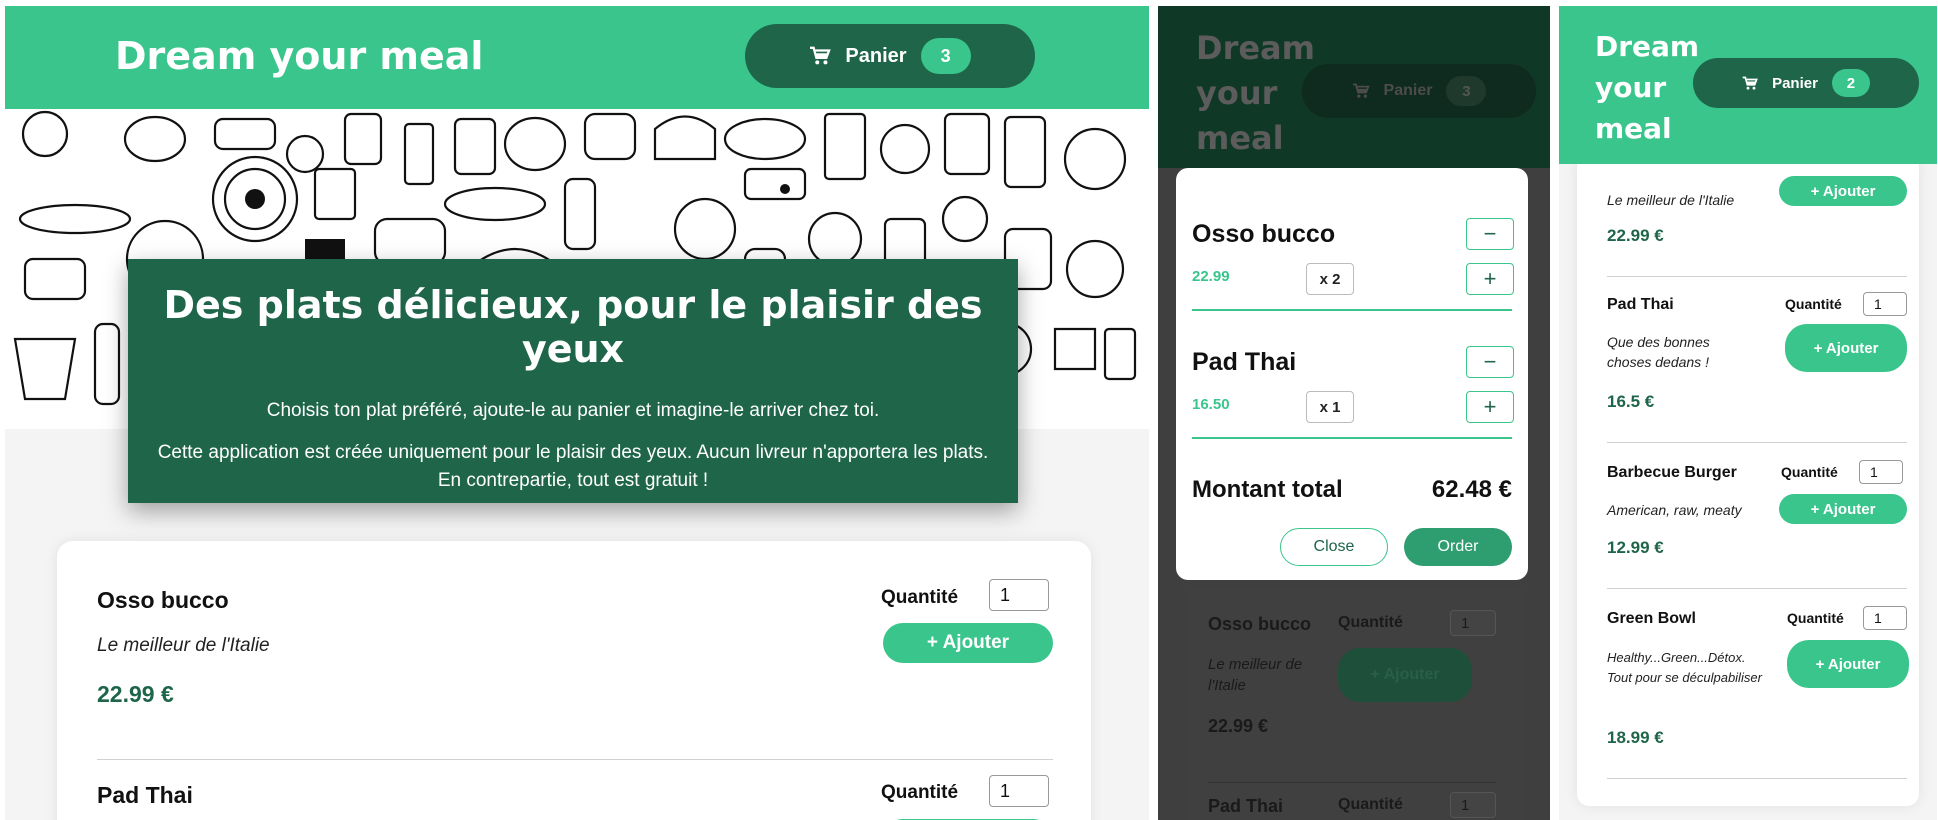  What do you see at coordinates (1267, 489) in the screenshot?
I see `total-label: Montant total` at bounding box center [1267, 489].